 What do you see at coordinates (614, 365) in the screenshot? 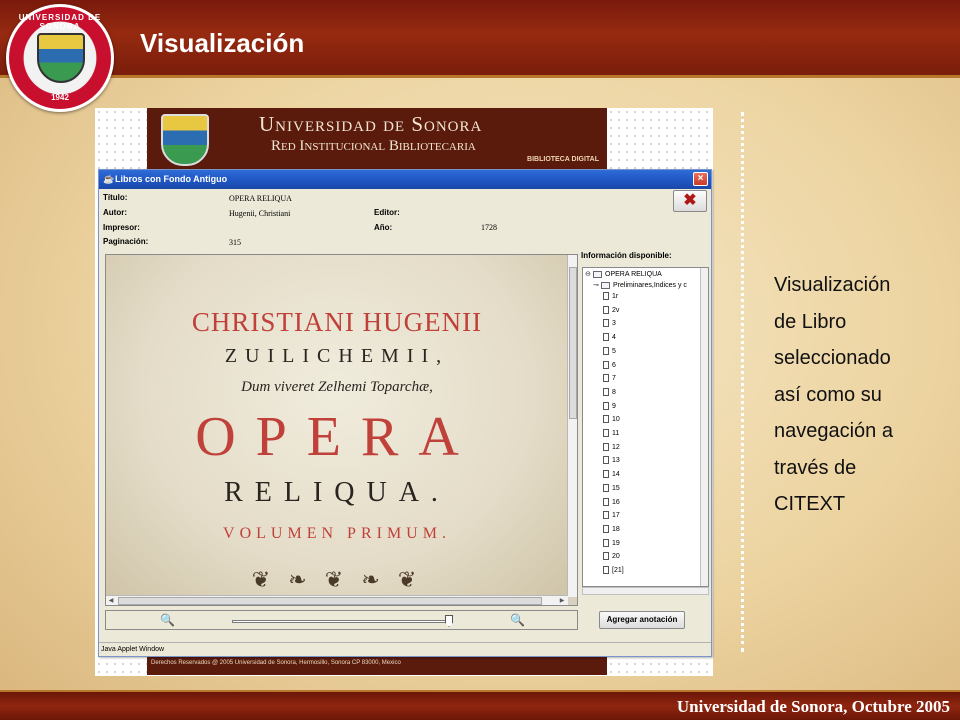
I see `tree-page-label: 6` at bounding box center [614, 365].